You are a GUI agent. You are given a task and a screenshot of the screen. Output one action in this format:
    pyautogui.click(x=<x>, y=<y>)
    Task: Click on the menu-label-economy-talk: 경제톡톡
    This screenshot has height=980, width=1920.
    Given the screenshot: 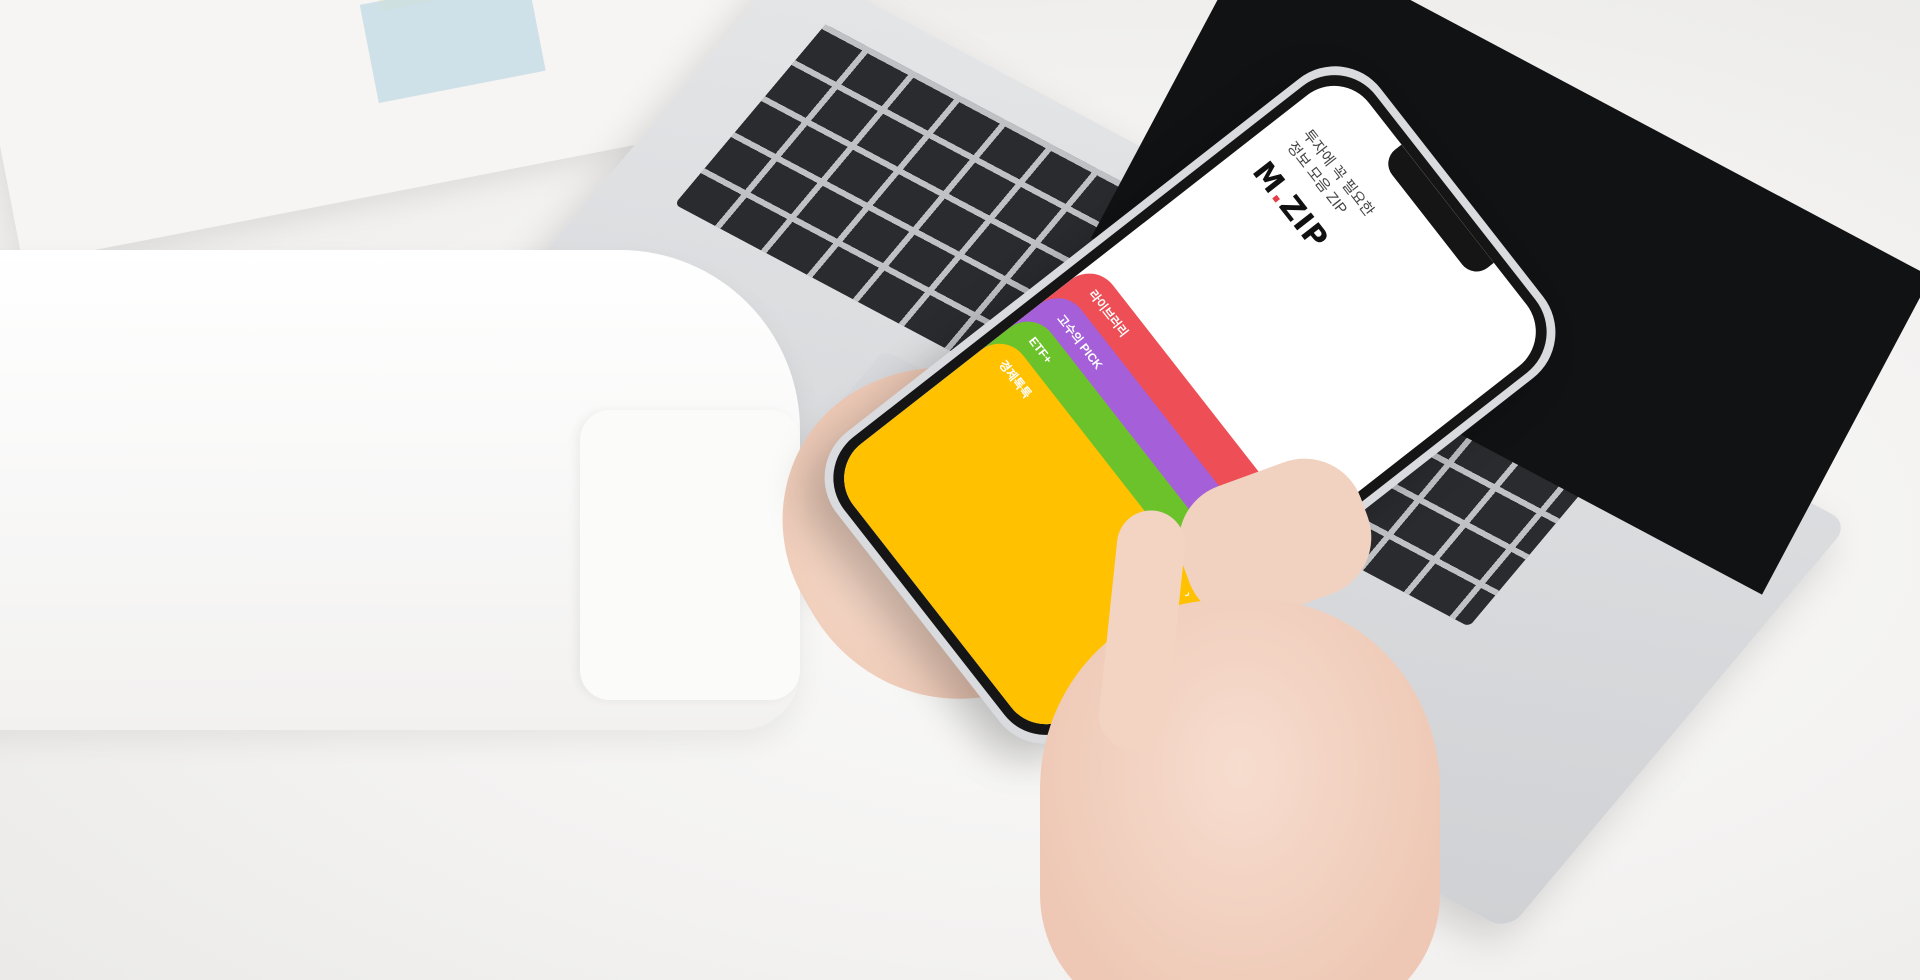 What is the action you would take?
    pyautogui.click(x=1015, y=379)
    